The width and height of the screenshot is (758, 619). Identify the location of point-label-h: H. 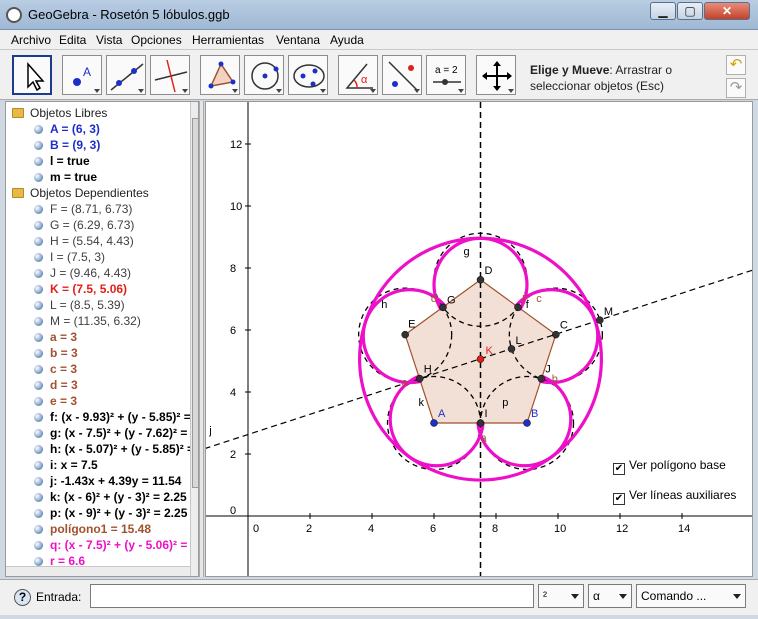
(428, 370).